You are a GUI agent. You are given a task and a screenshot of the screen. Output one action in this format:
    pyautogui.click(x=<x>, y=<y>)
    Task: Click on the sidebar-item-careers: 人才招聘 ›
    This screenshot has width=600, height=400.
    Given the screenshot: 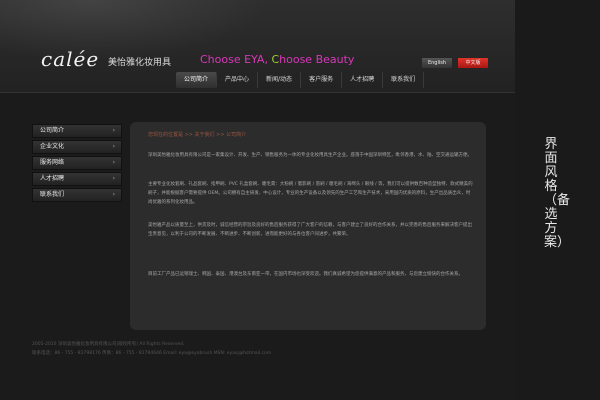 What is the action you would take?
    pyautogui.click(x=77, y=179)
    